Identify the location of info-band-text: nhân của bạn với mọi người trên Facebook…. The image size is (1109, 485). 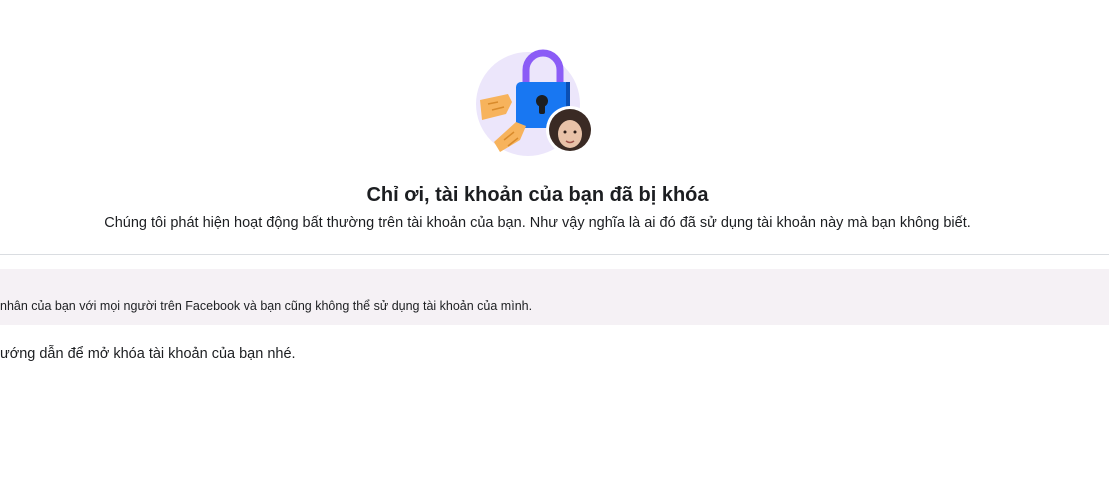
(266, 306).